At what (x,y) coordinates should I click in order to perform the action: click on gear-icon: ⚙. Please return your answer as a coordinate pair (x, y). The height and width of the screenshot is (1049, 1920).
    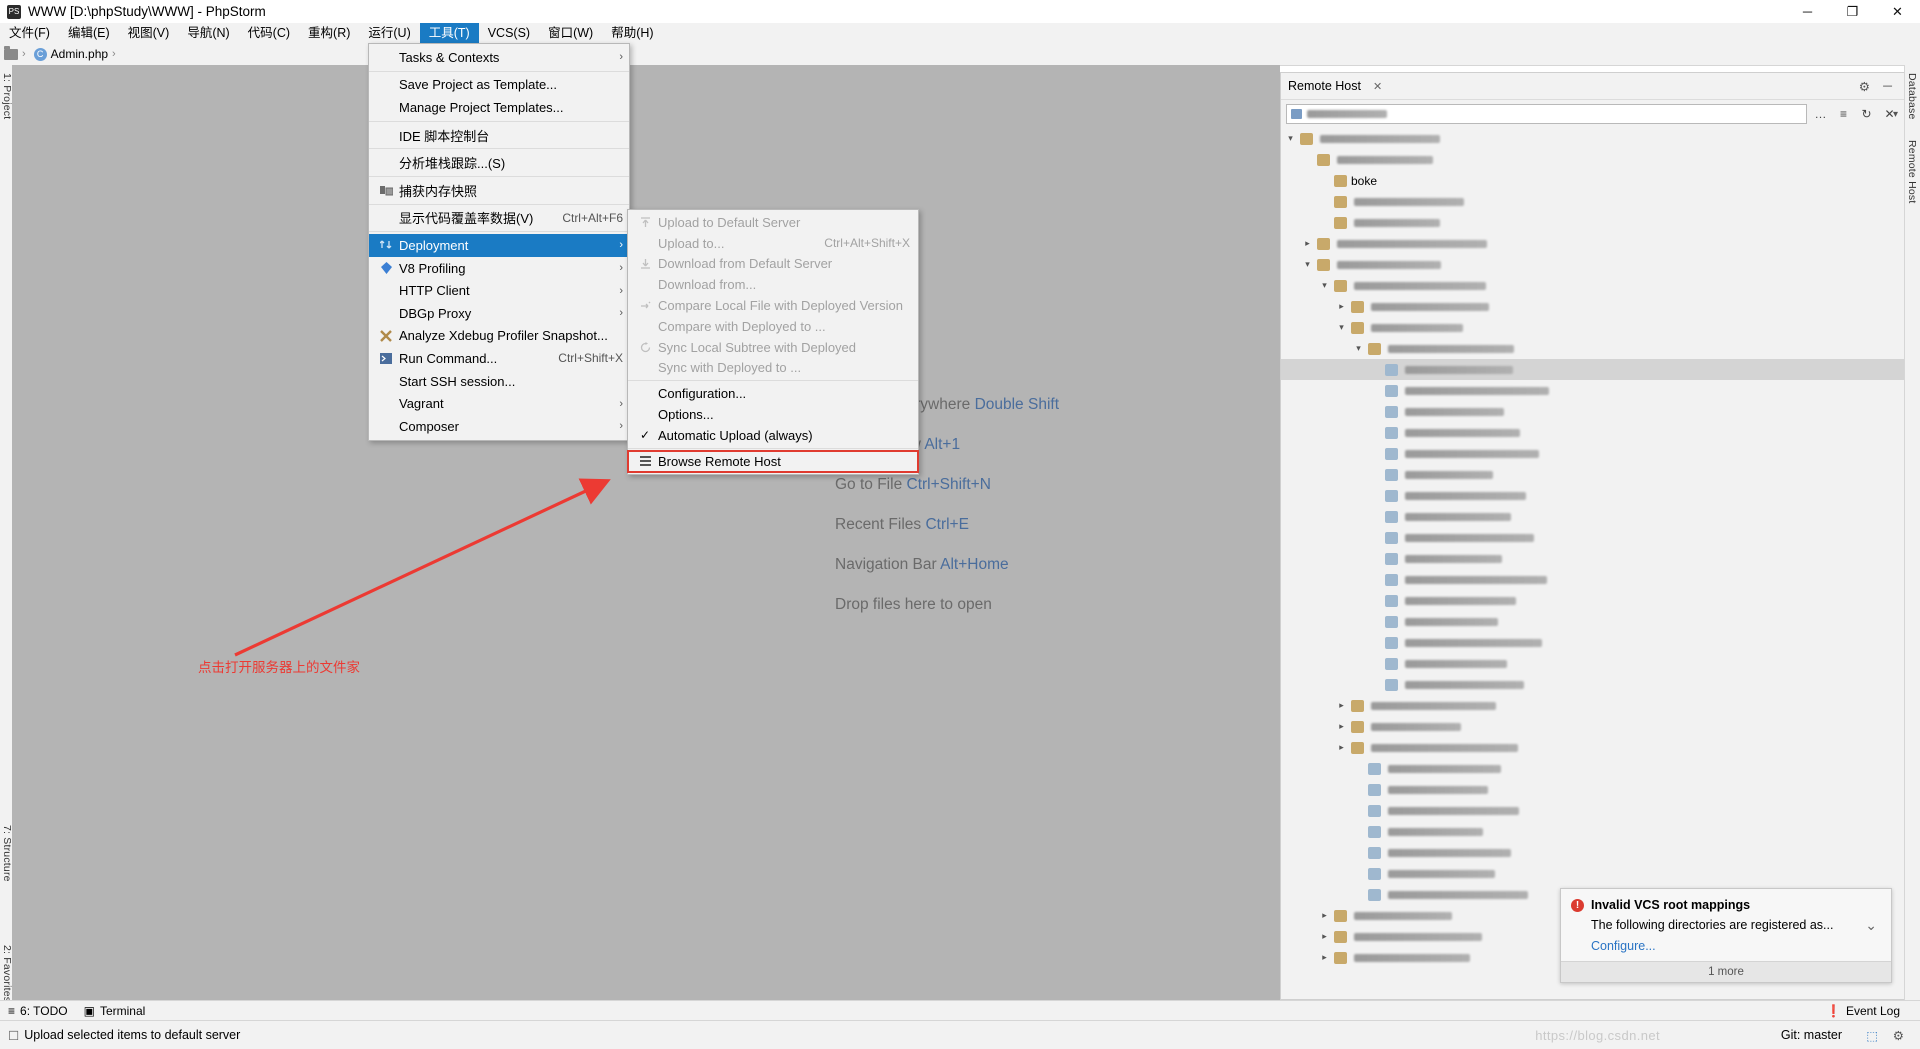
    Looking at the image, I should click on (1864, 86).